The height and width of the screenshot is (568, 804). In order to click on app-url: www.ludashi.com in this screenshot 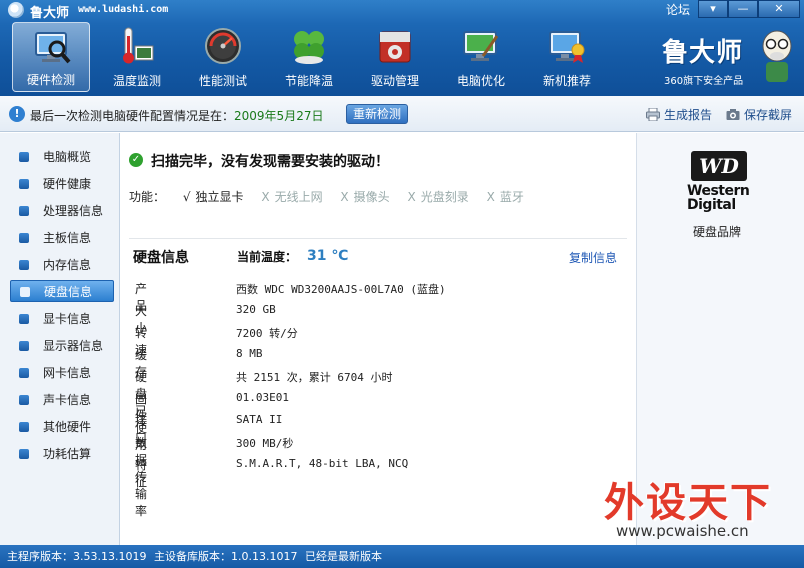, I will do `click(123, 9)`.